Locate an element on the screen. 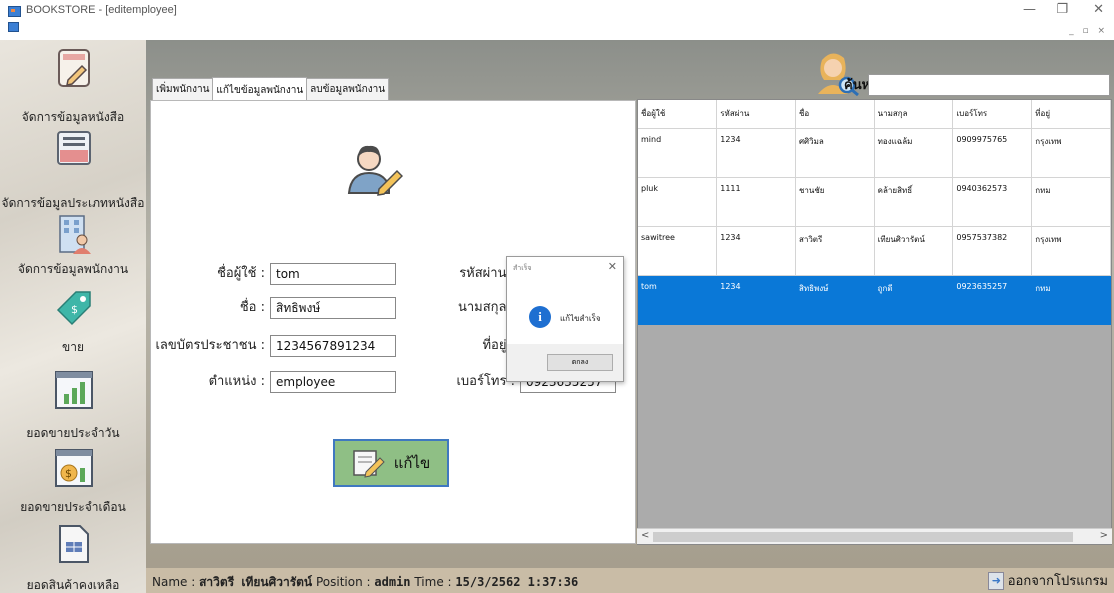 The height and width of the screenshot is (593, 1114). column-header: ชื่อผู้ใช้ is located at coordinates (678, 114).